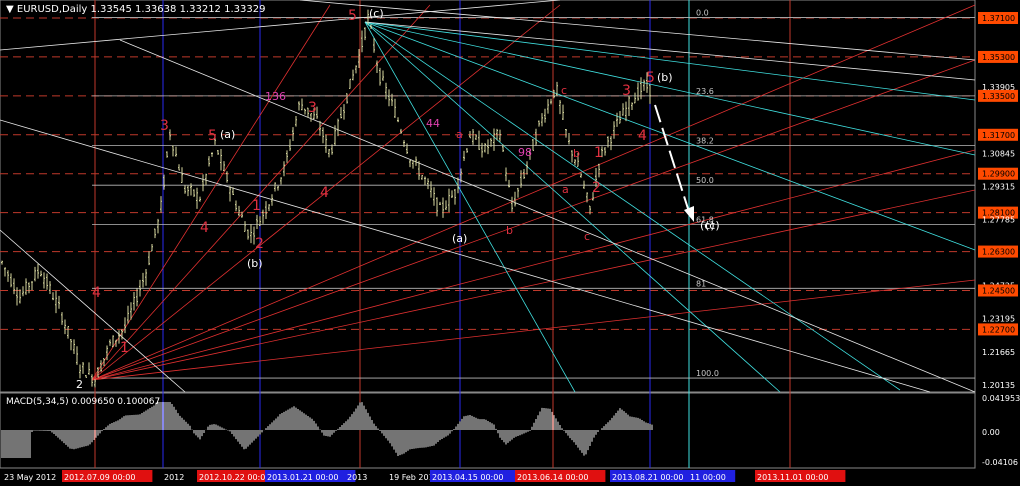 This screenshot has width=1020, height=486. What do you see at coordinates (998, 135) in the screenshot?
I see `price-axis-label: 1.31700` at bounding box center [998, 135].